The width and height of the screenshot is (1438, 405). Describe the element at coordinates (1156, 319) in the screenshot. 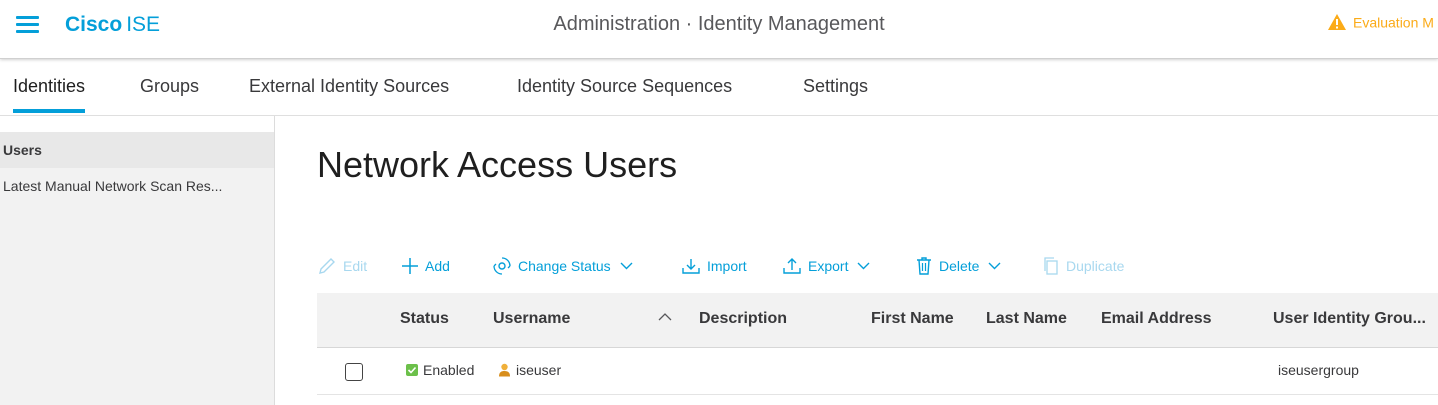

I see `column-header-email: Email Address` at that location.